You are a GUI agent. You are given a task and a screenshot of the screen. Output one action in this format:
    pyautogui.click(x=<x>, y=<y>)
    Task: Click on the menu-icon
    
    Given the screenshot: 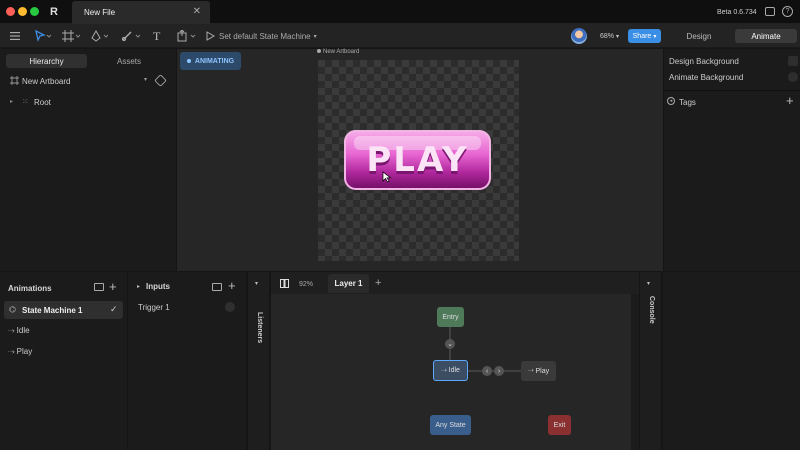 What is the action you would take?
    pyautogui.click(x=15, y=36)
    